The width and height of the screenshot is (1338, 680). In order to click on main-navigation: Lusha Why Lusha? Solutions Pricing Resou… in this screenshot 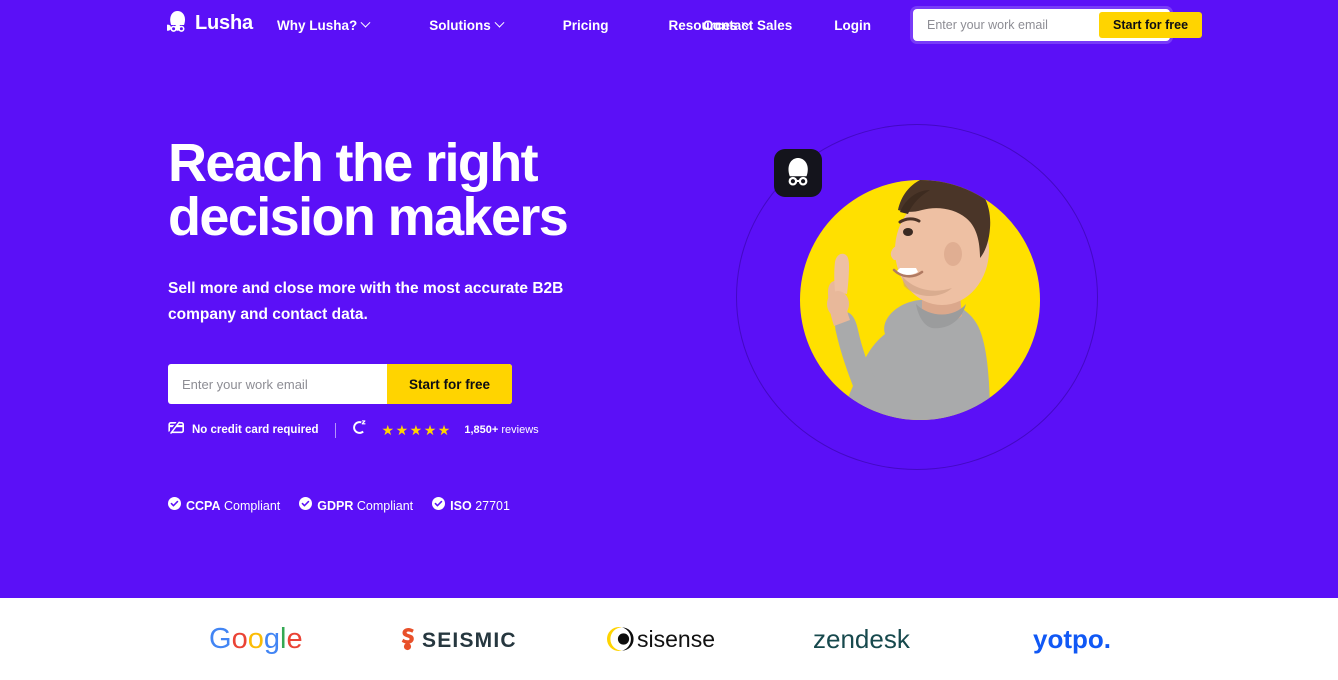, I will do `click(669, 25)`.